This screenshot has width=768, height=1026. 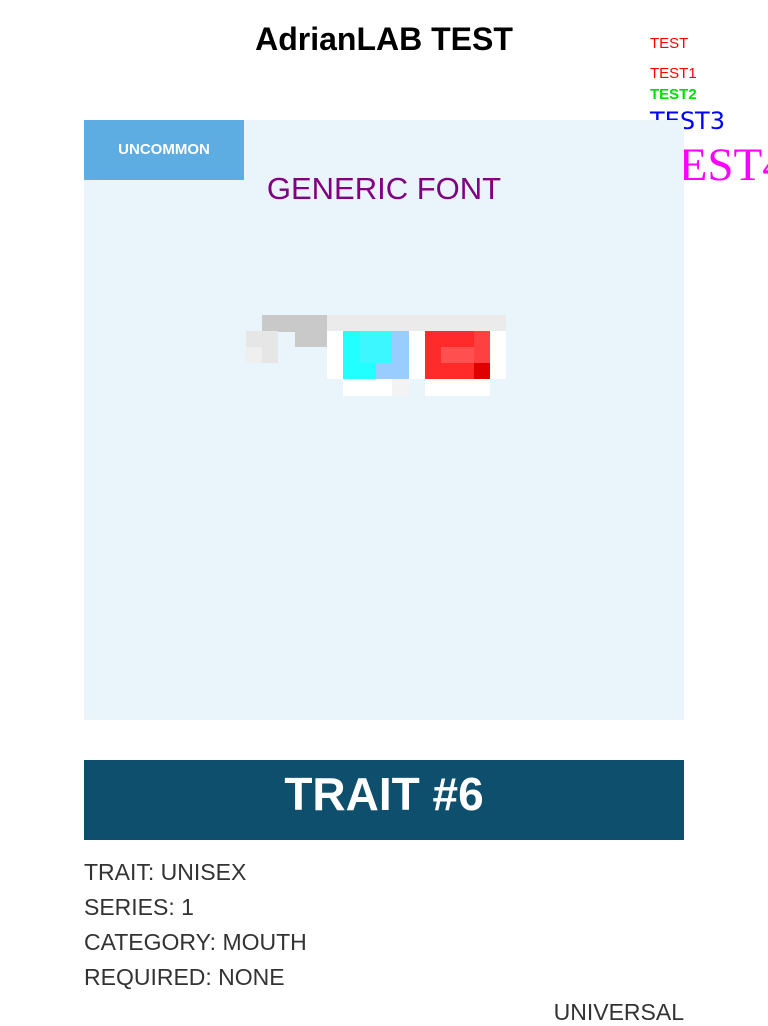 I want to click on 3d-glasses-icon, so click(x=376, y=355).